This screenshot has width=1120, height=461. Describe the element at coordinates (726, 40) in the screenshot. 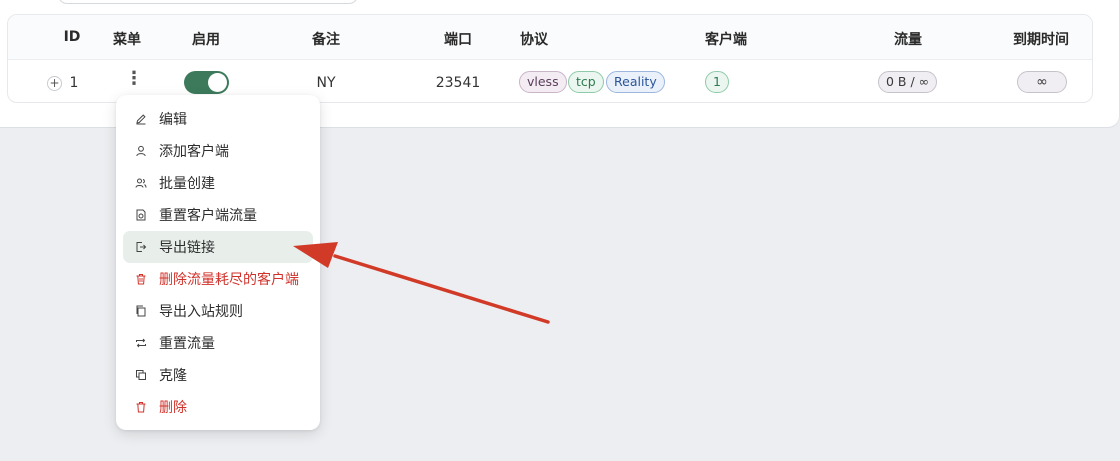

I see `header-clients: 客户端` at that location.